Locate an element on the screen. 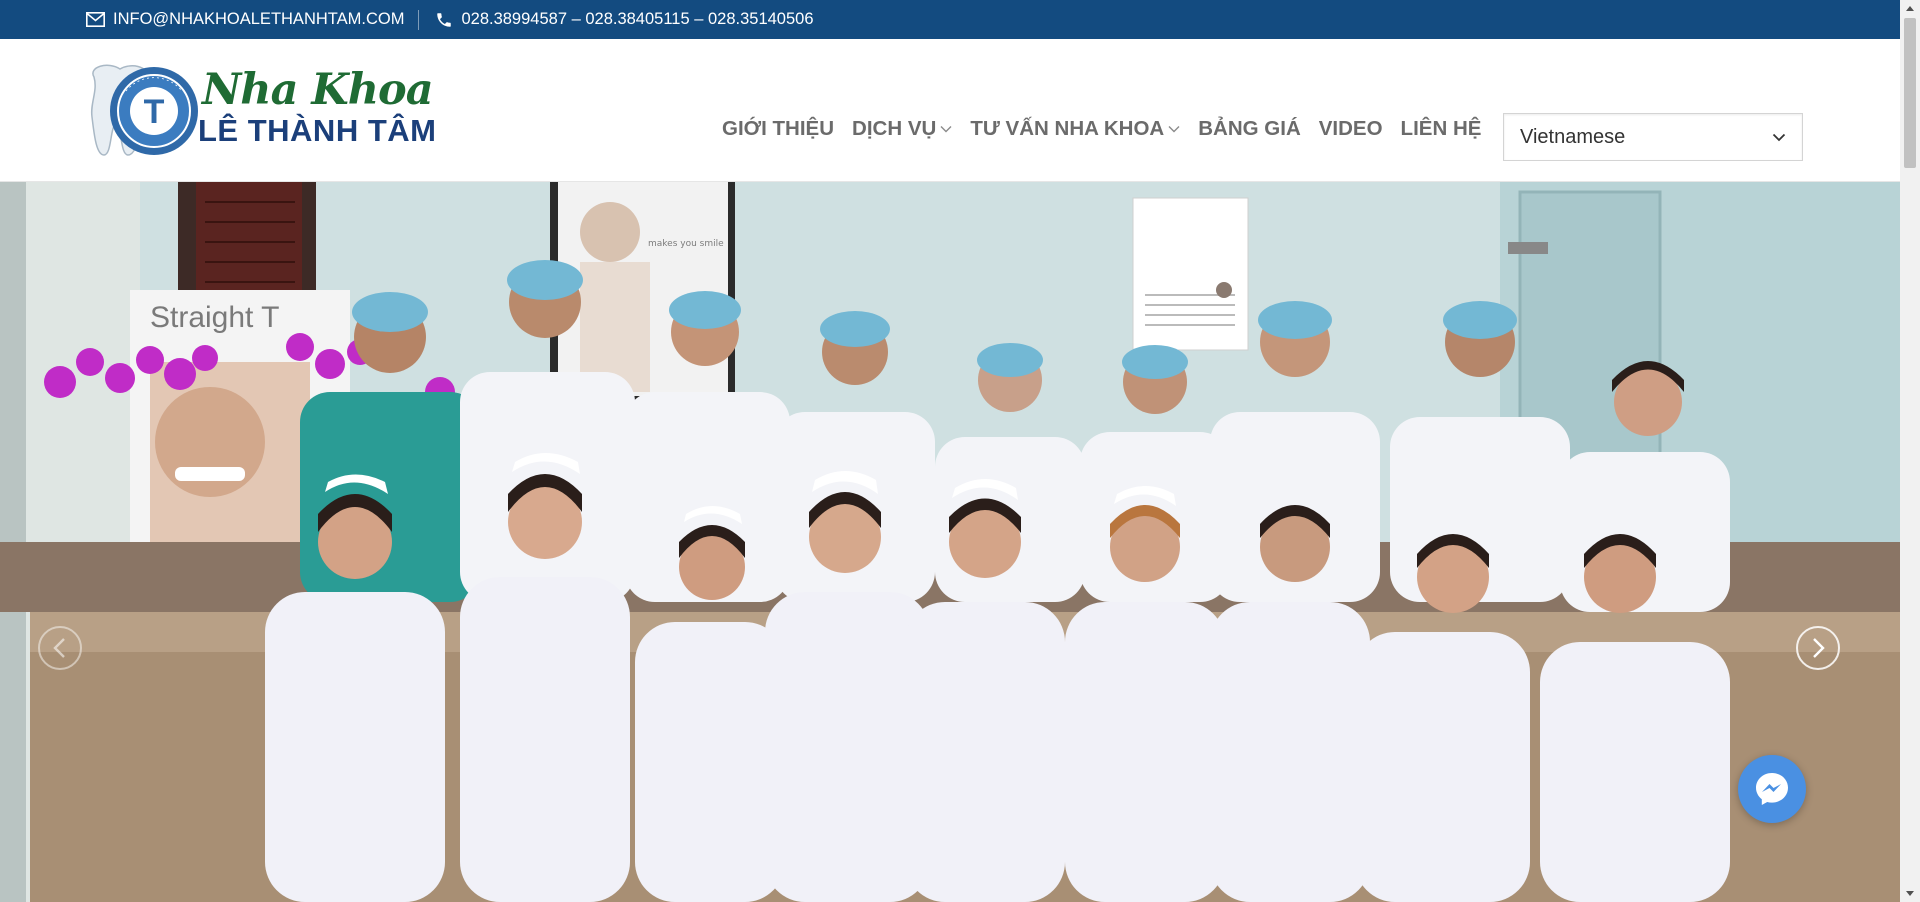 This screenshot has width=1920, height=902. chevron-right-icon is located at coordinates (1819, 648).